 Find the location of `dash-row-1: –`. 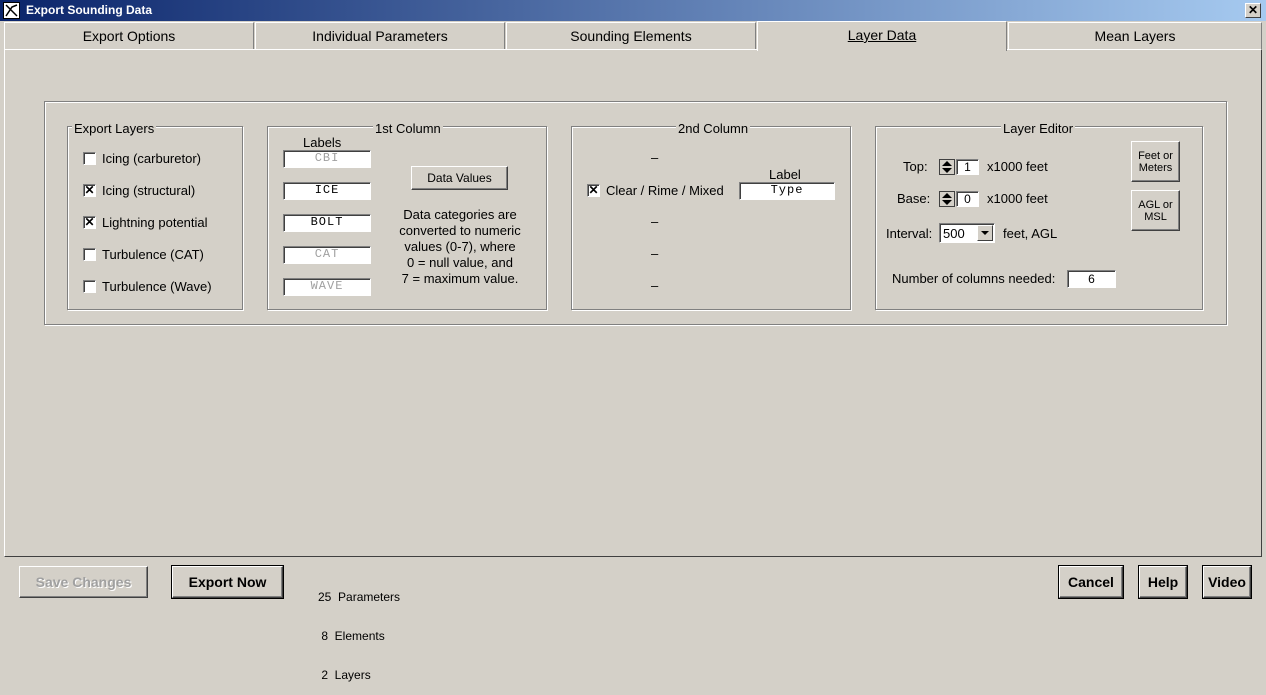

dash-row-1: – is located at coordinates (655, 157).